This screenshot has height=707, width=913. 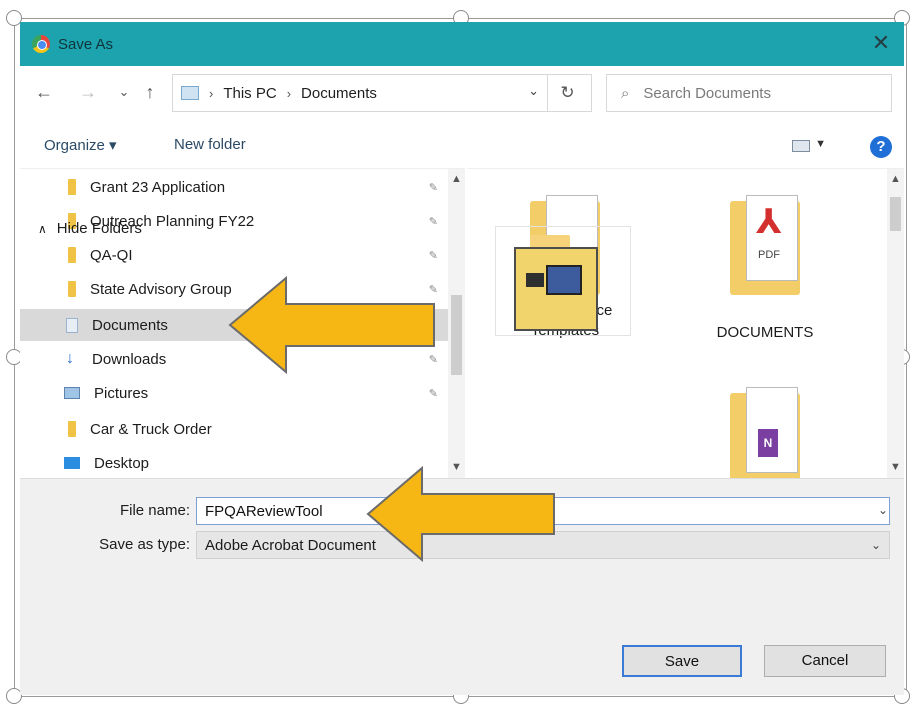 I want to click on save-as-type-dropdown-icon: ⌄, so click(x=875, y=545).